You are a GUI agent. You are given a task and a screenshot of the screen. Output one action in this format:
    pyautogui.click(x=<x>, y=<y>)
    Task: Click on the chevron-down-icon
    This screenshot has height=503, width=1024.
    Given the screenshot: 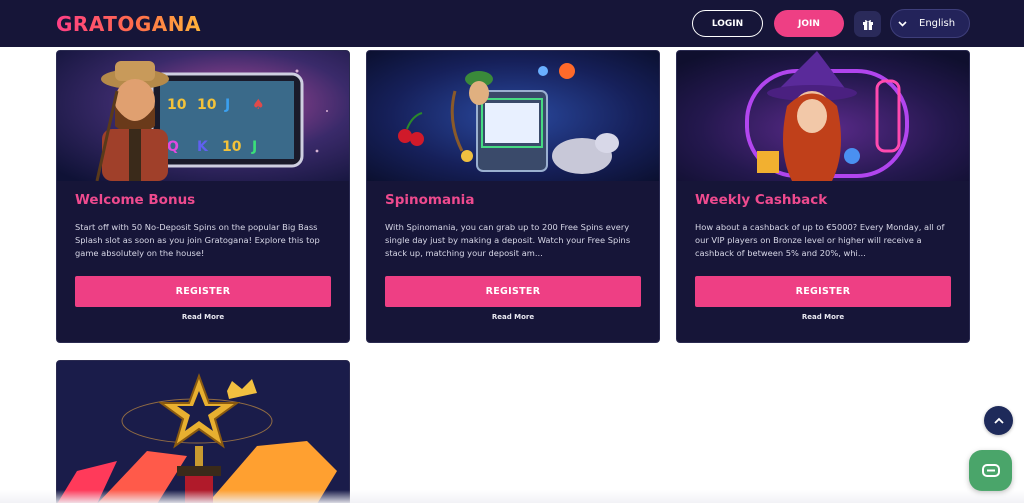 What is the action you would take?
    pyautogui.click(x=902, y=23)
    